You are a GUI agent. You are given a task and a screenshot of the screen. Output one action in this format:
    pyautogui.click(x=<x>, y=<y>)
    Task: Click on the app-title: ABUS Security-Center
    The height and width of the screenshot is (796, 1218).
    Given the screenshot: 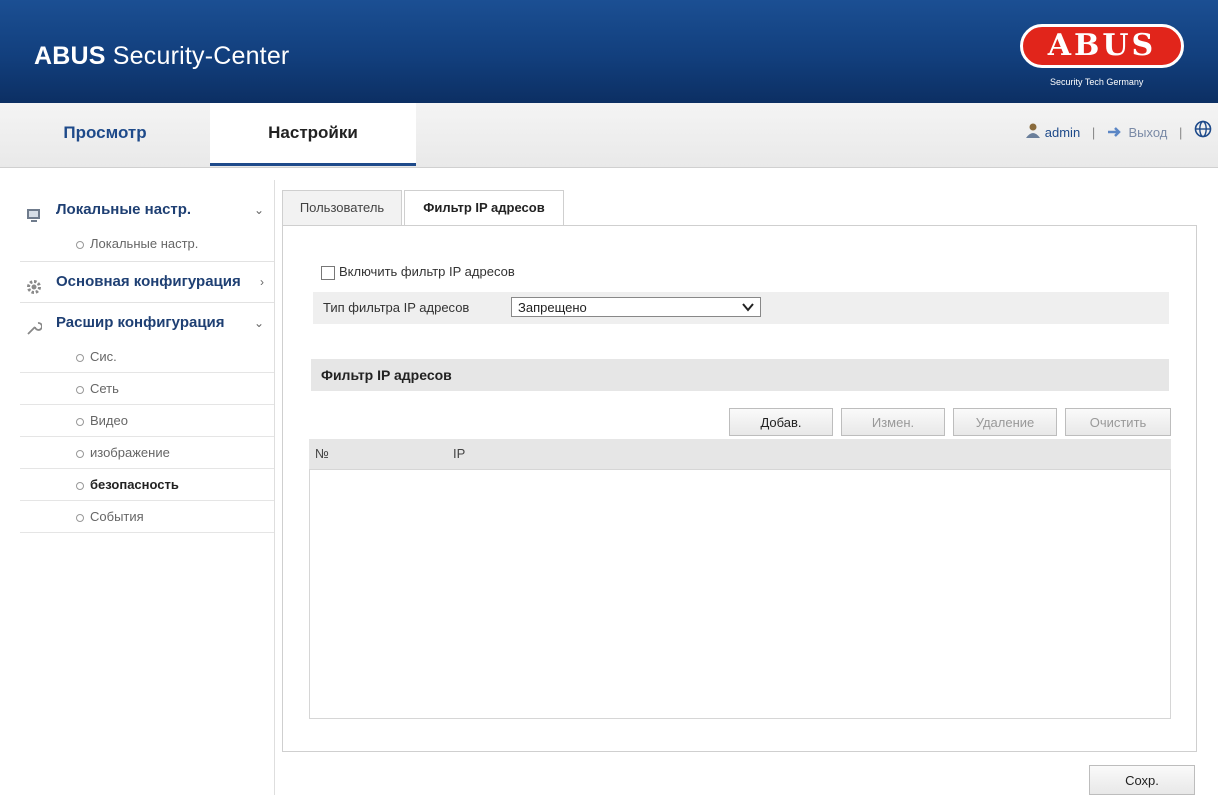 What is the action you would take?
    pyautogui.click(x=162, y=56)
    